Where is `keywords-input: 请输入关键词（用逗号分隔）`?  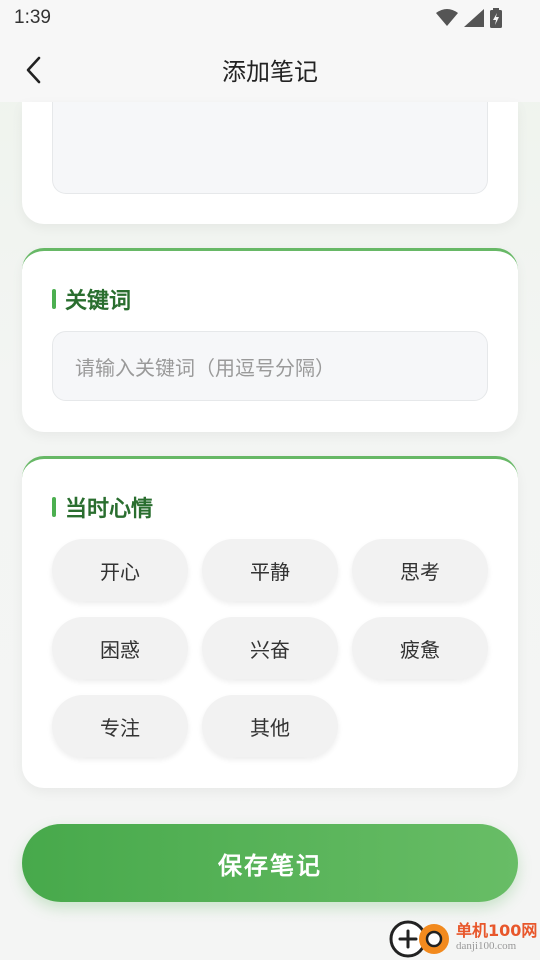 keywords-input: 请输入关键词（用逗号分隔） is located at coordinates (270, 366).